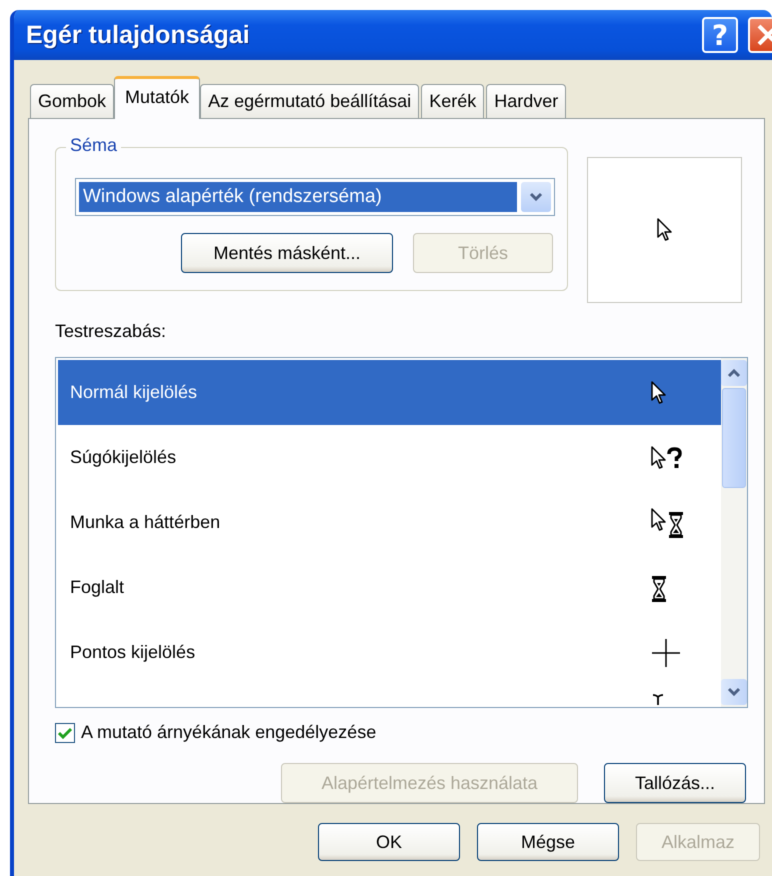  I want to click on tab: Mutatók, so click(157, 97).